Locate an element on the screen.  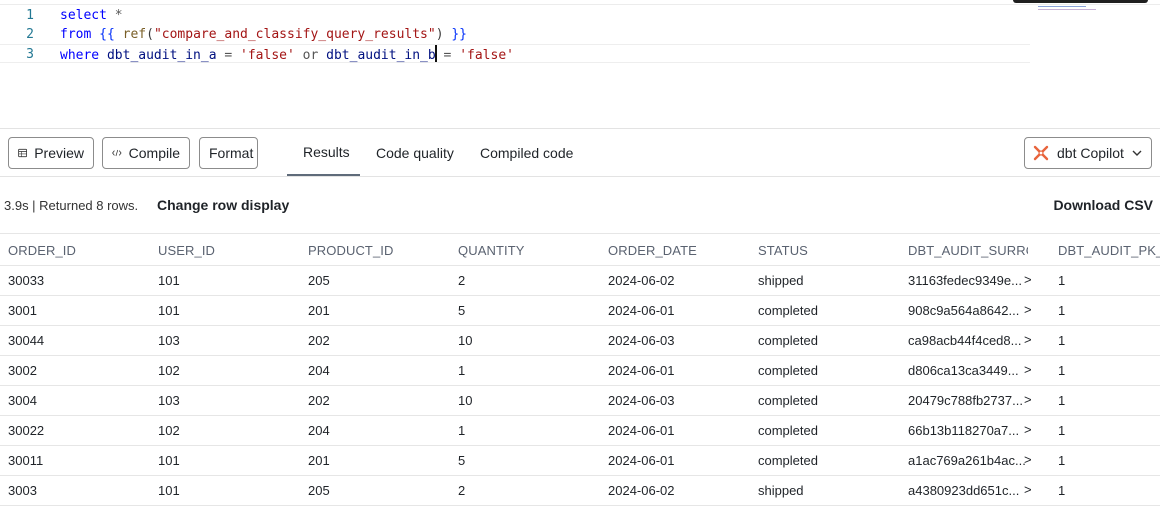
table-cell: 3001 is located at coordinates (22, 310).